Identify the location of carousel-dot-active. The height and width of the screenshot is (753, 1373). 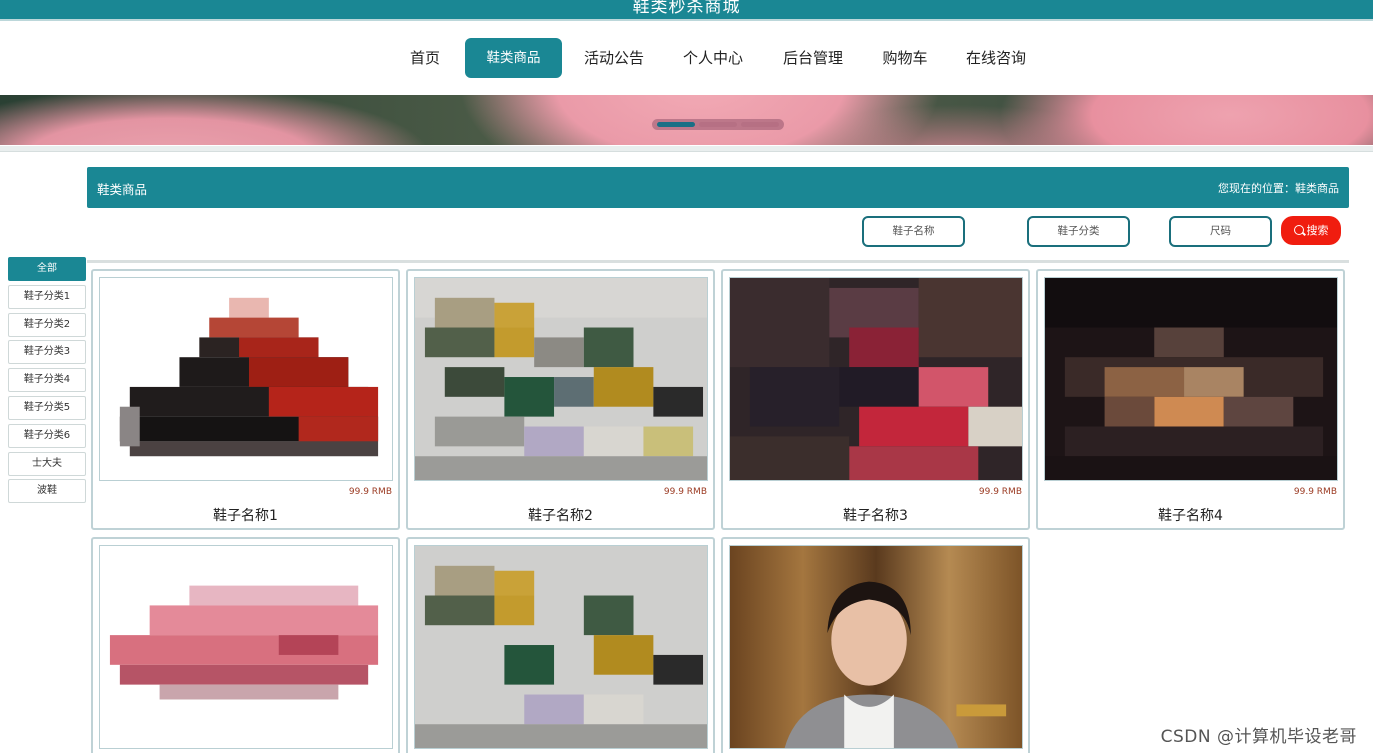
(676, 124).